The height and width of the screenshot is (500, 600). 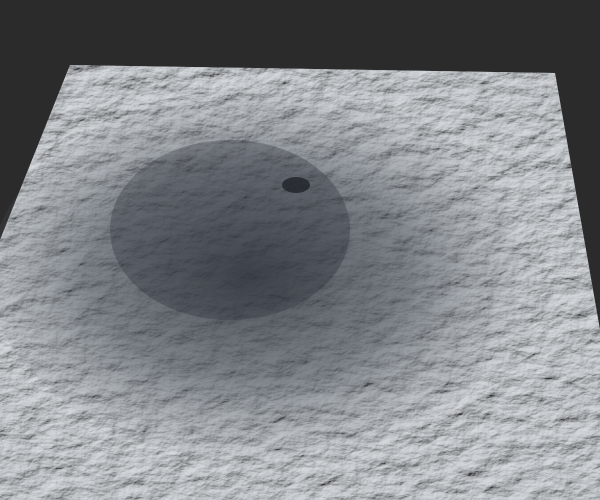 I want to click on crater, so click(x=296, y=185).